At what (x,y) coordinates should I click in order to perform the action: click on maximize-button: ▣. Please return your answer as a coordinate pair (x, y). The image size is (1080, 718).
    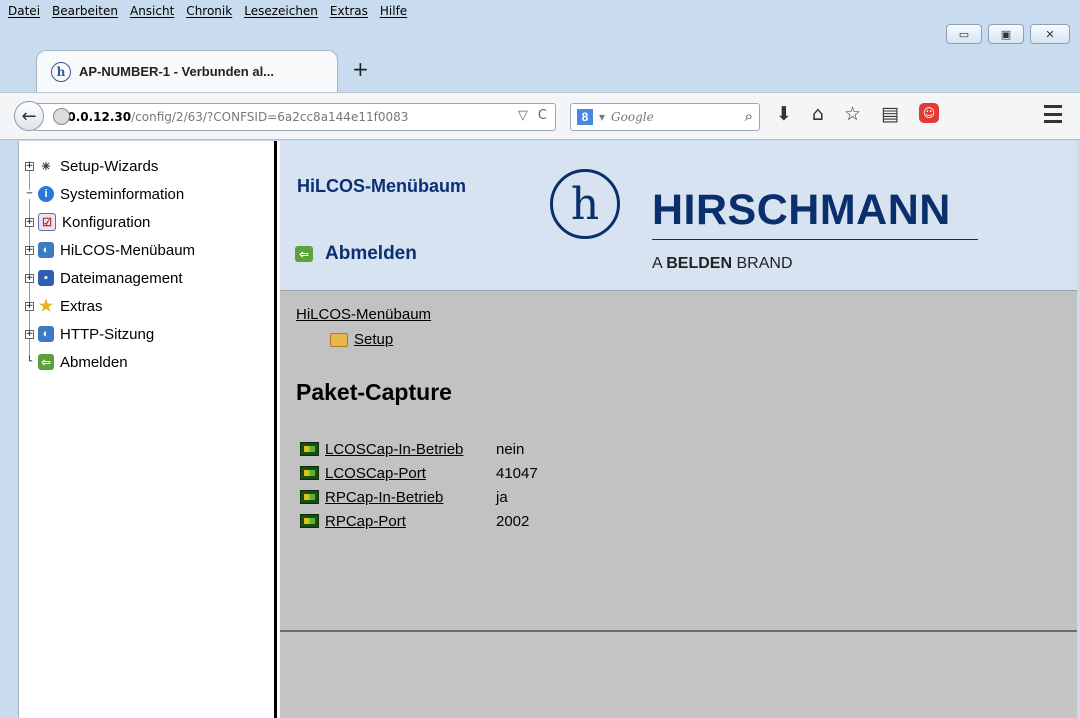
    Looking at the image, I should click on (1006, 34).